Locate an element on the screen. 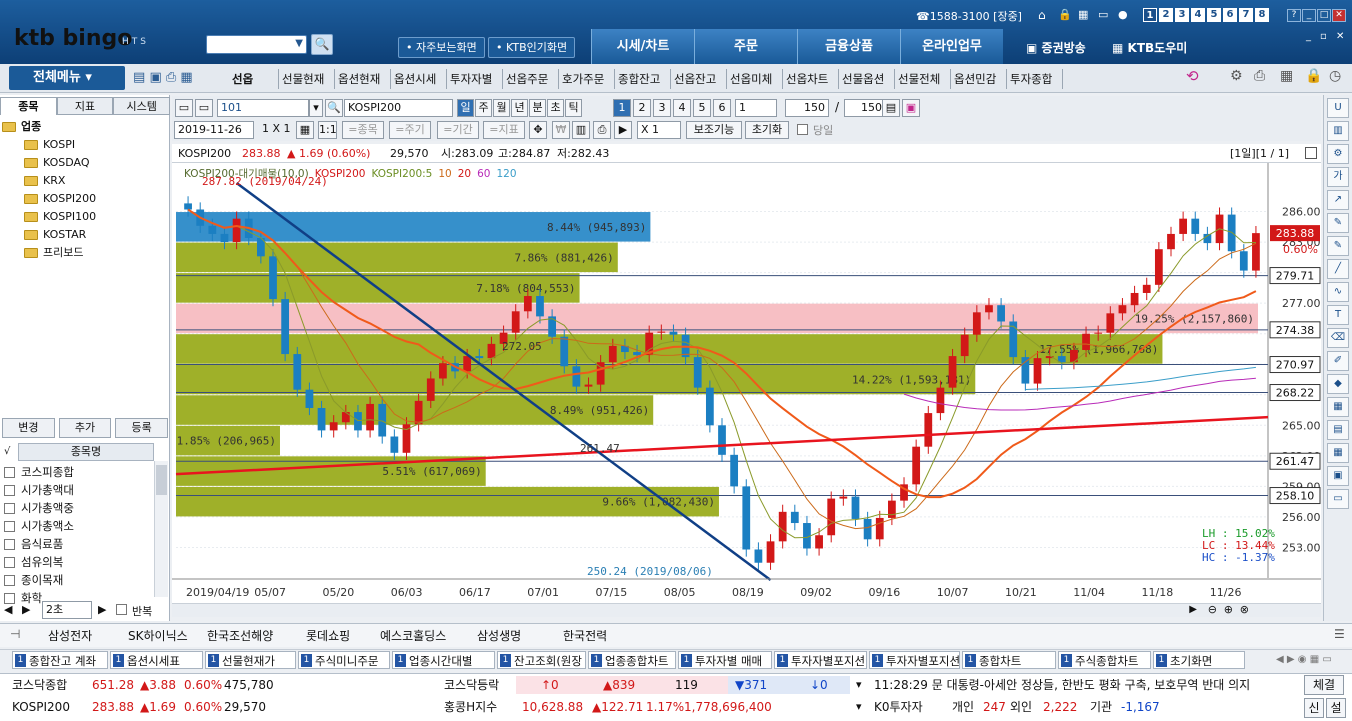 Image resolution: width=1352 pixels, height=721 pixels. settings-button: 설 is located at coordinates (1336, 708).